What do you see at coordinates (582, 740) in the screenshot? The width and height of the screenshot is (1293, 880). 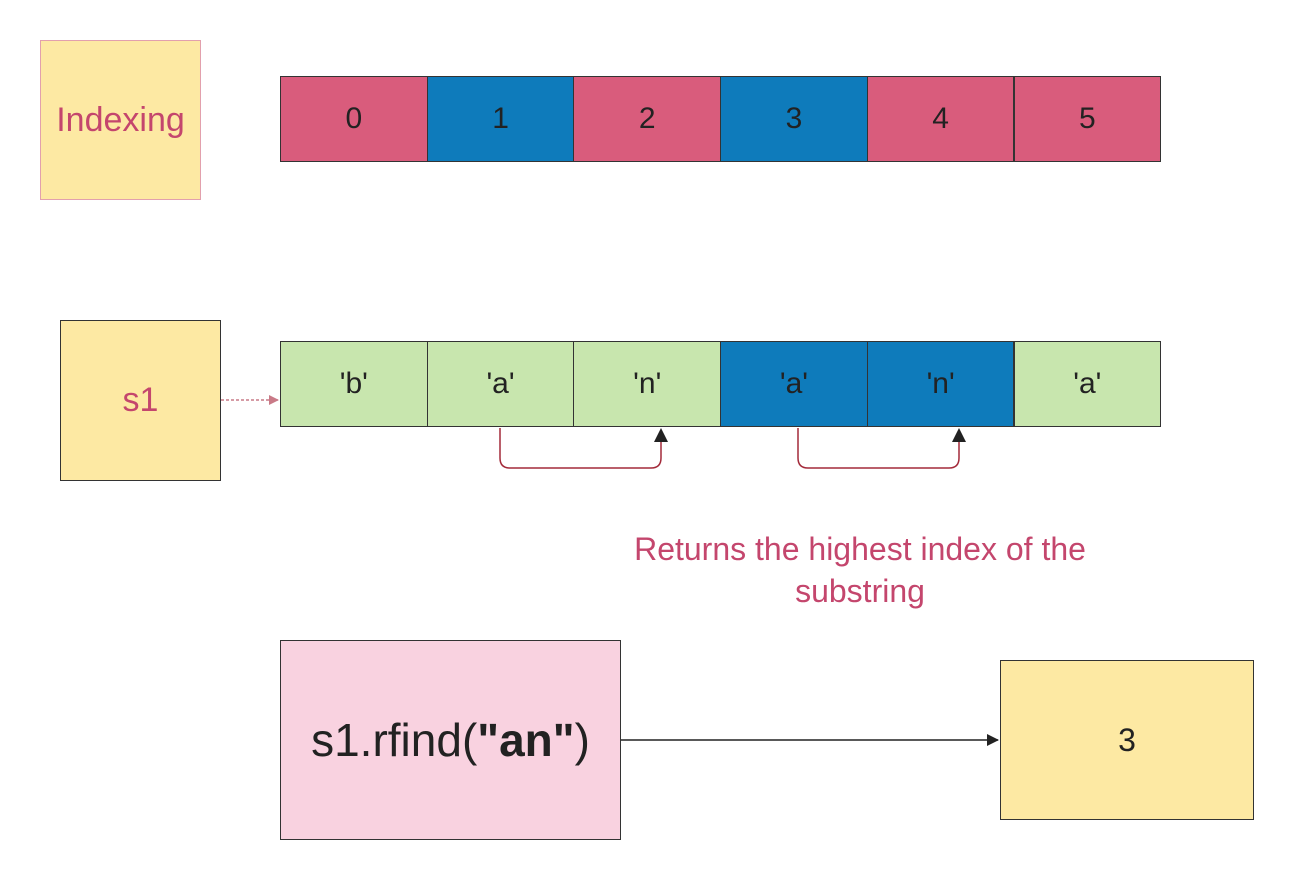 I see `method-call-suffix: )` at bounding box center [582, 740].